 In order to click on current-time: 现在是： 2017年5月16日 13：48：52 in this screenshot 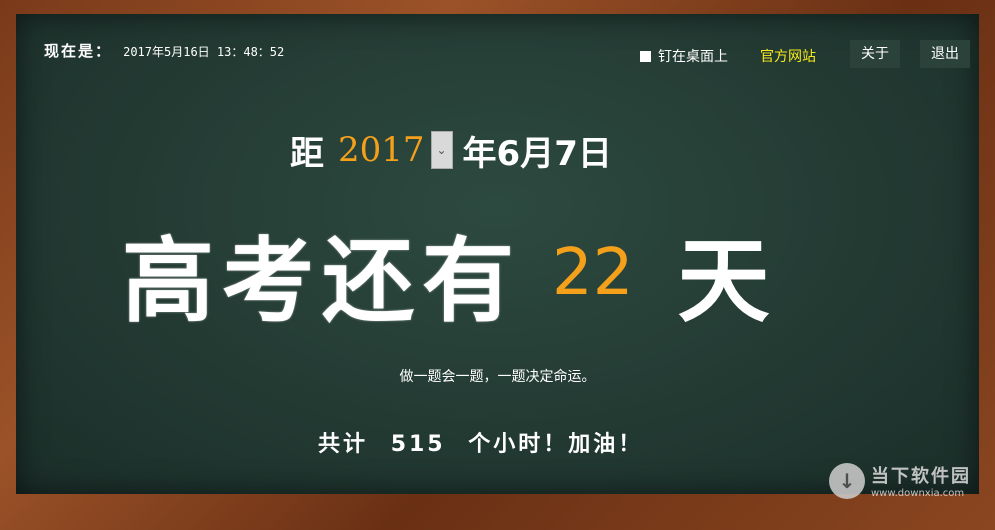, I will do `click(164, 50)`.